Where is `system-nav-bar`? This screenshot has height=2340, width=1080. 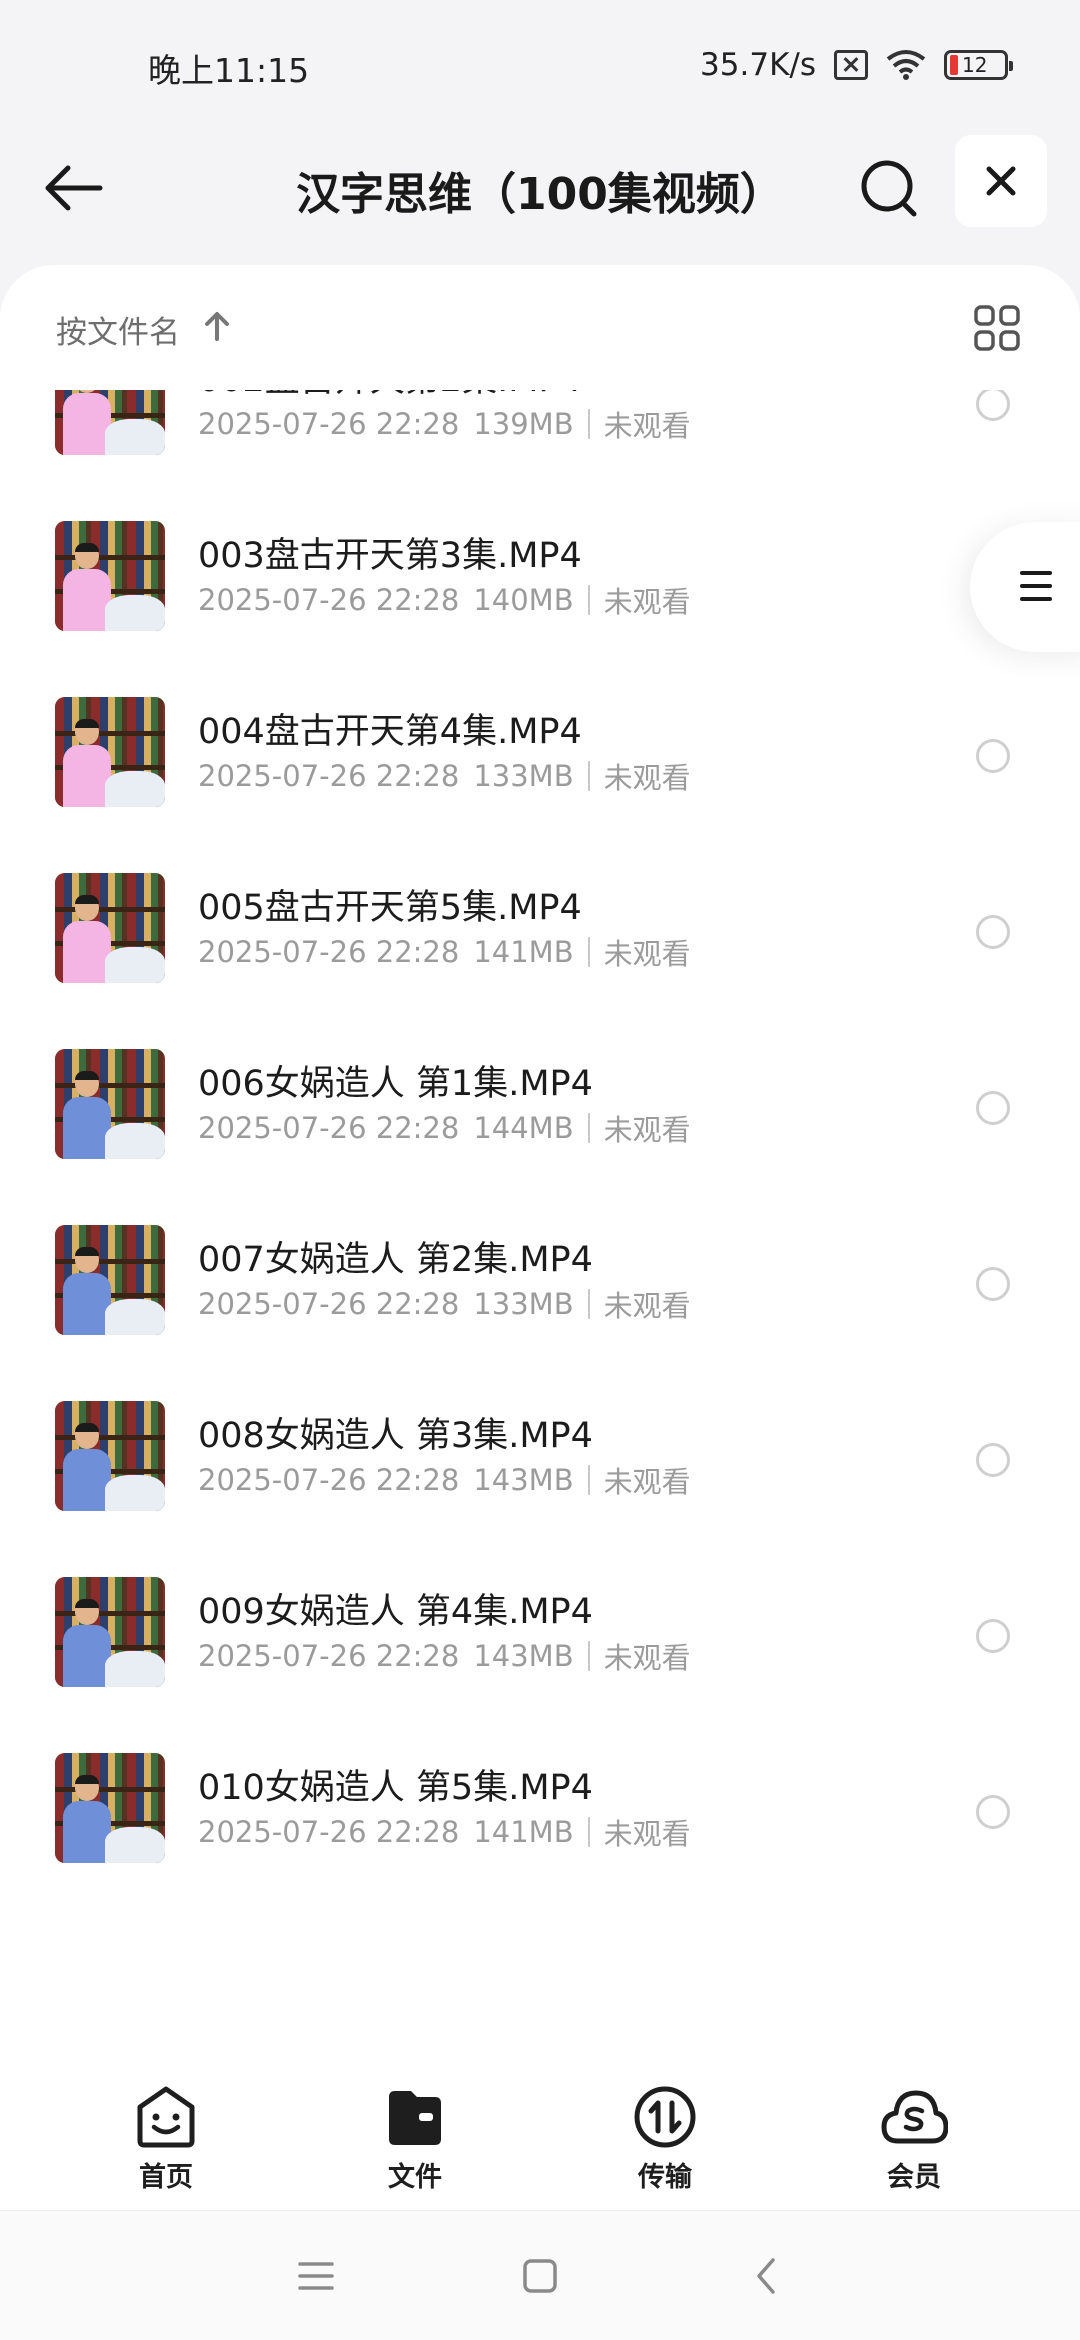
system-nav-bar is located at coordinates (540, 2275).